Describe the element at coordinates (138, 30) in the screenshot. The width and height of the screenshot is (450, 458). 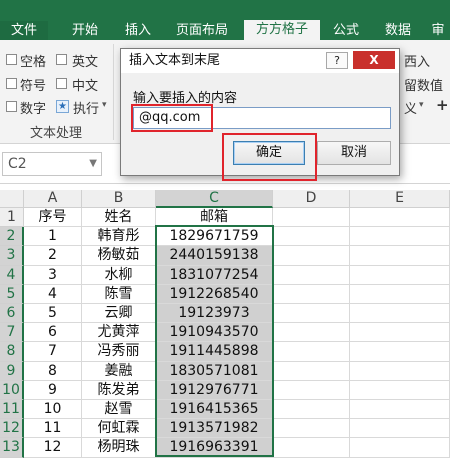
I see `tab-insert: 插入` at that location.